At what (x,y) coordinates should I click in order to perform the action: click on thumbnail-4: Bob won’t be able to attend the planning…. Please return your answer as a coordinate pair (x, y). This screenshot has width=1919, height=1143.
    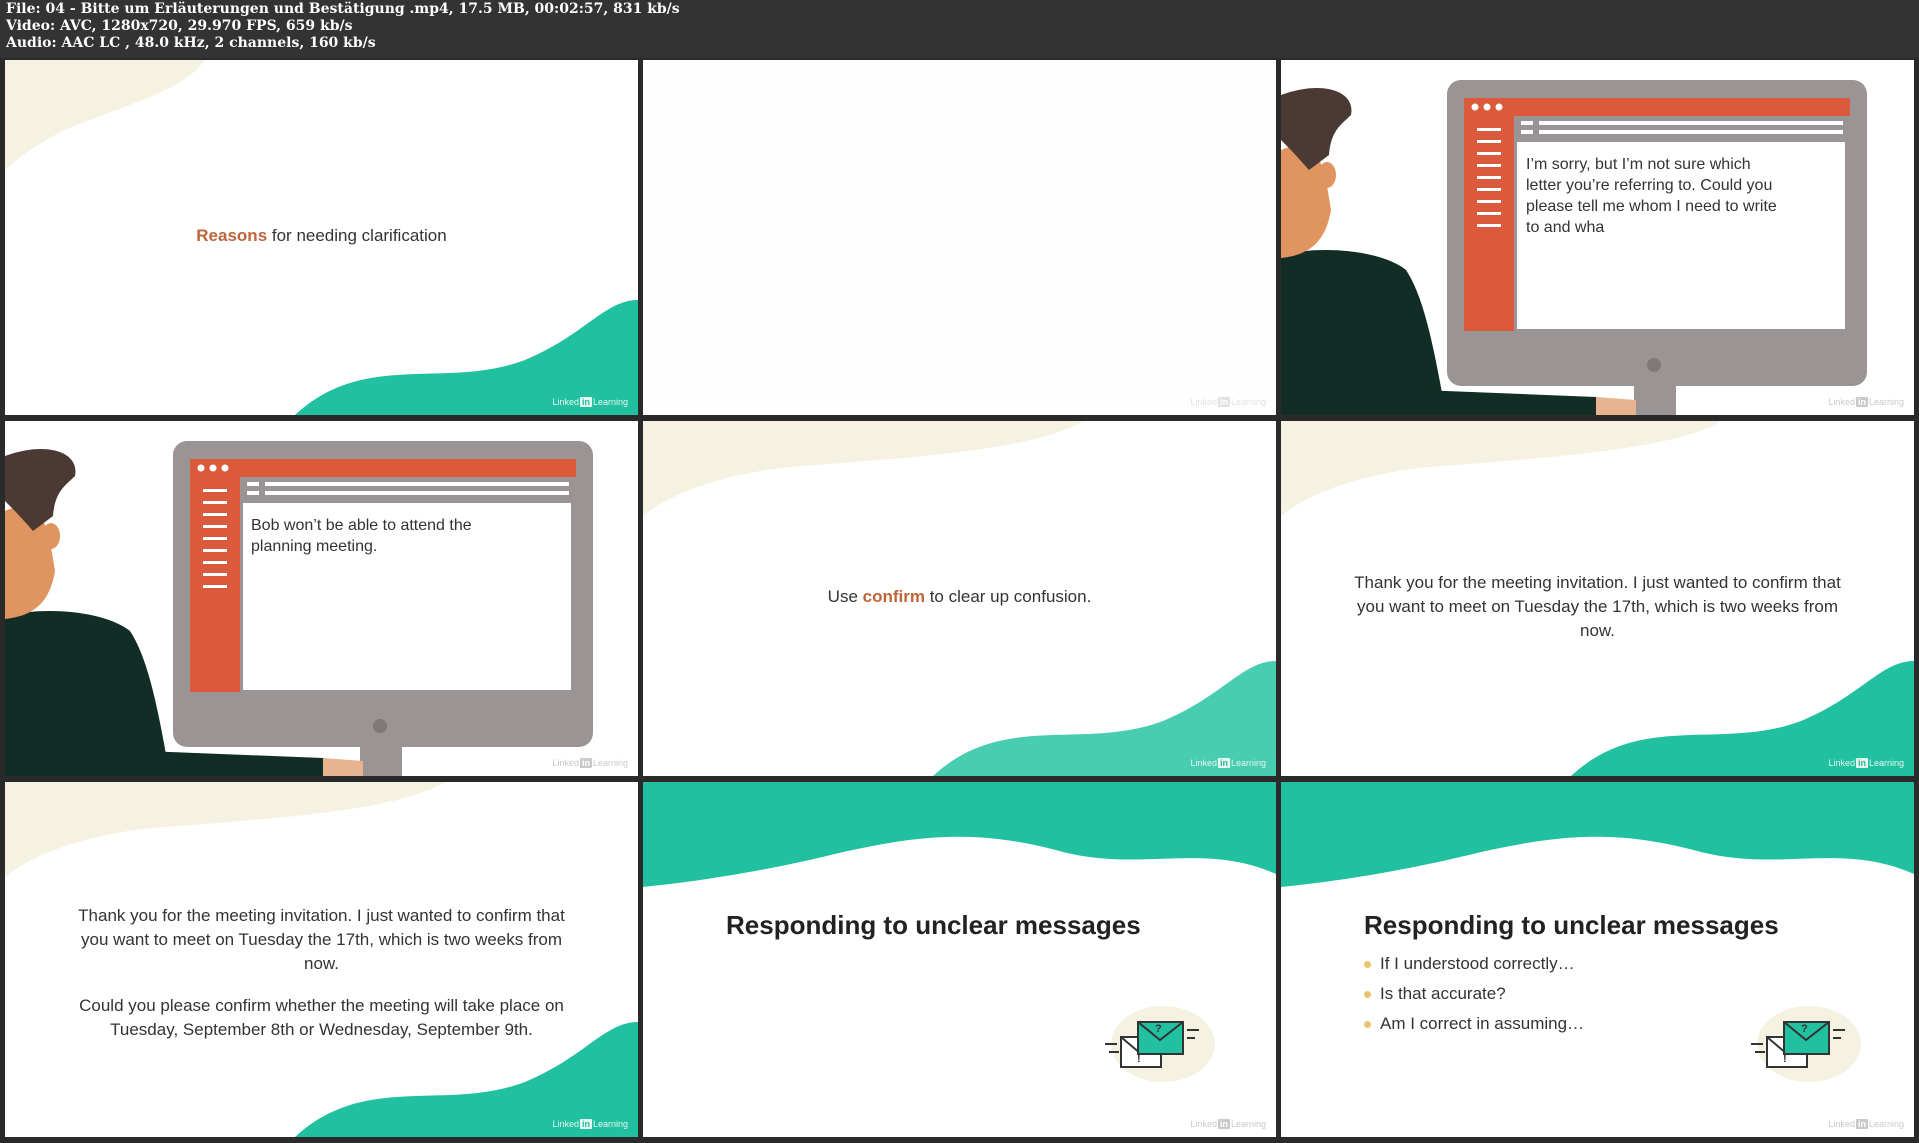
    Looking at the image, I should click on (321, 598).